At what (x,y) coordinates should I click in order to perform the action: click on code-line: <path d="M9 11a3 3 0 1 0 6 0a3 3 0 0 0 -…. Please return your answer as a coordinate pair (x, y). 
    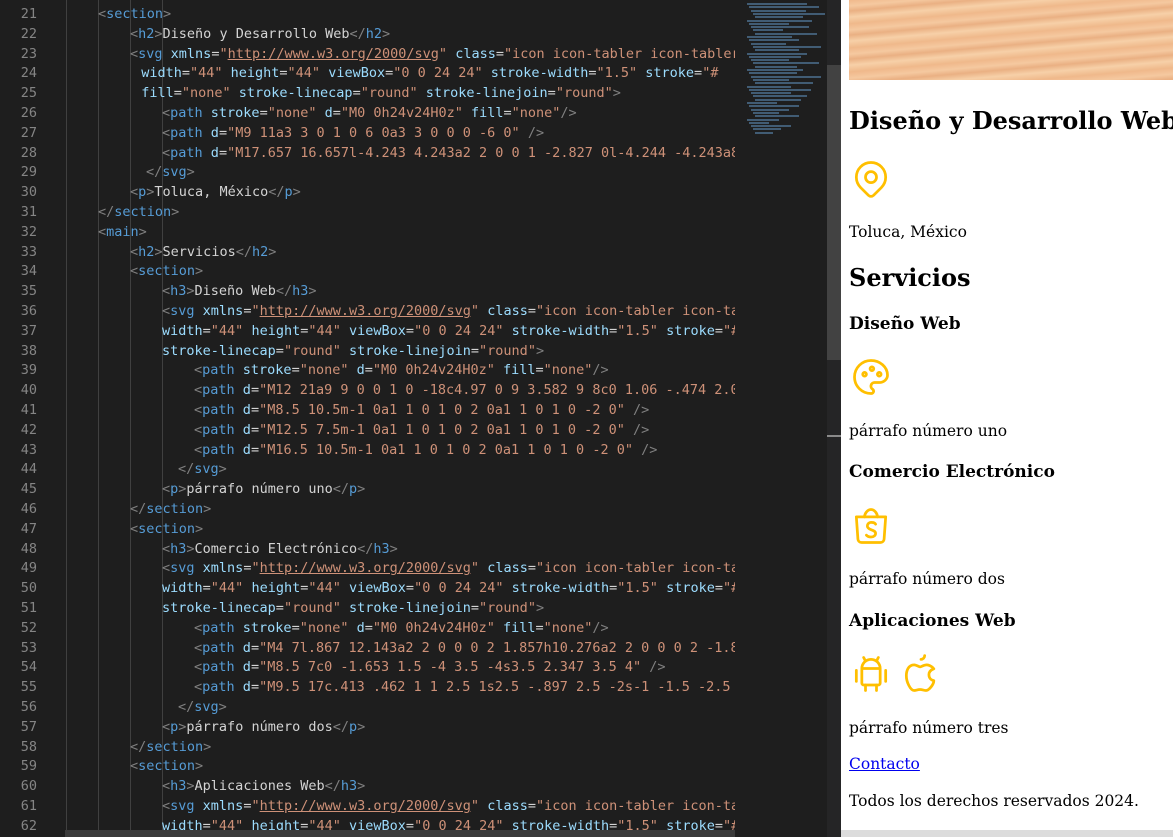
    Looking at the image, I should click on (353, 134).